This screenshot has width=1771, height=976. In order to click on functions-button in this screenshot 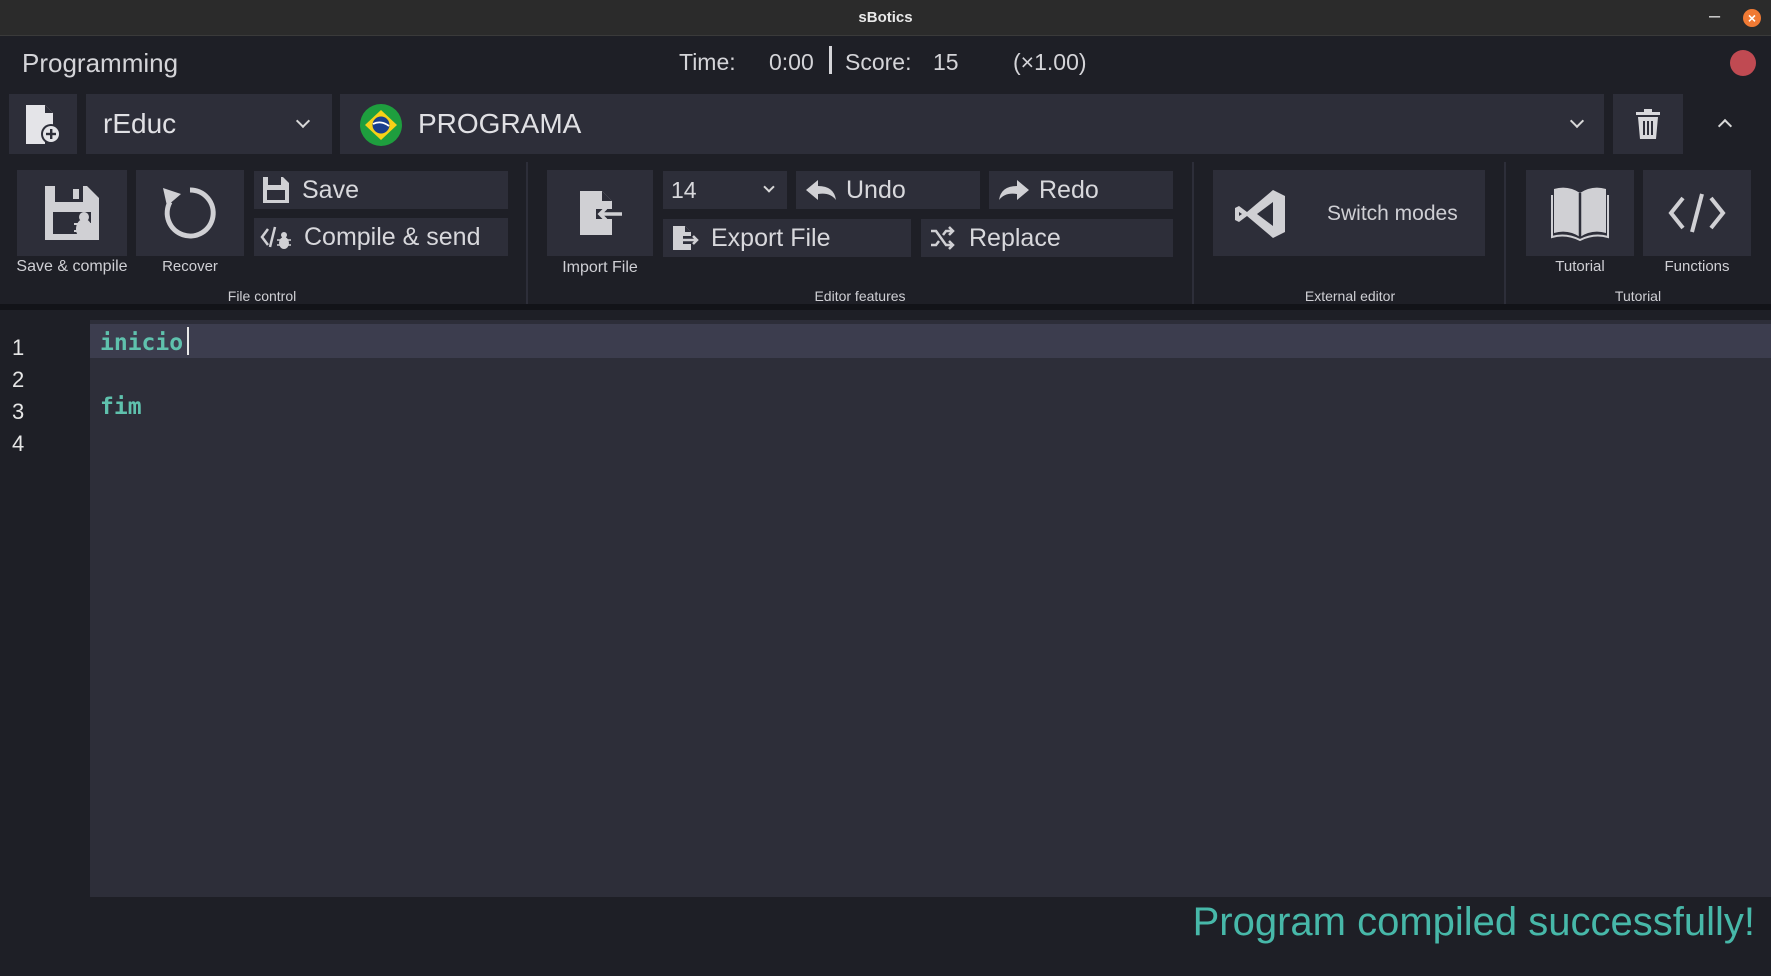, I will do `click(1697, 213)`.